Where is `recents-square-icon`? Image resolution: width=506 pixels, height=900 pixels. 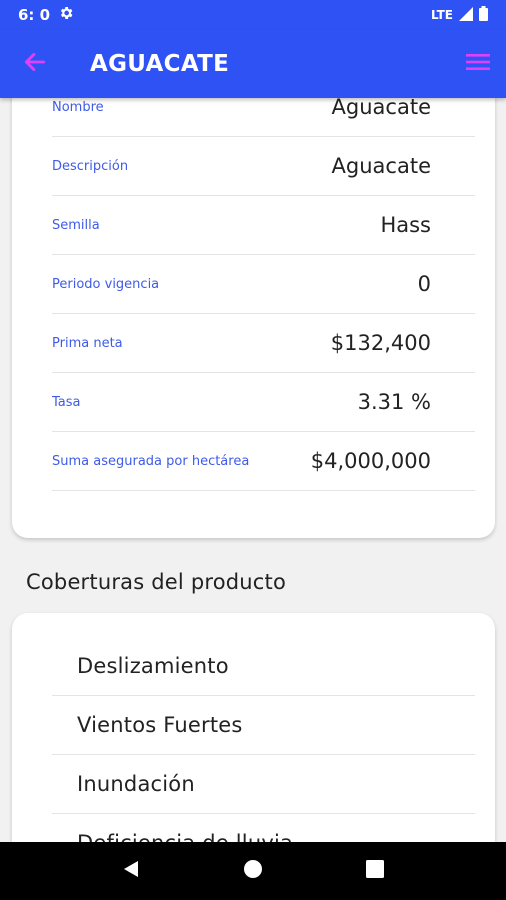 recents-square-icon is located at coordinates (375, 871).